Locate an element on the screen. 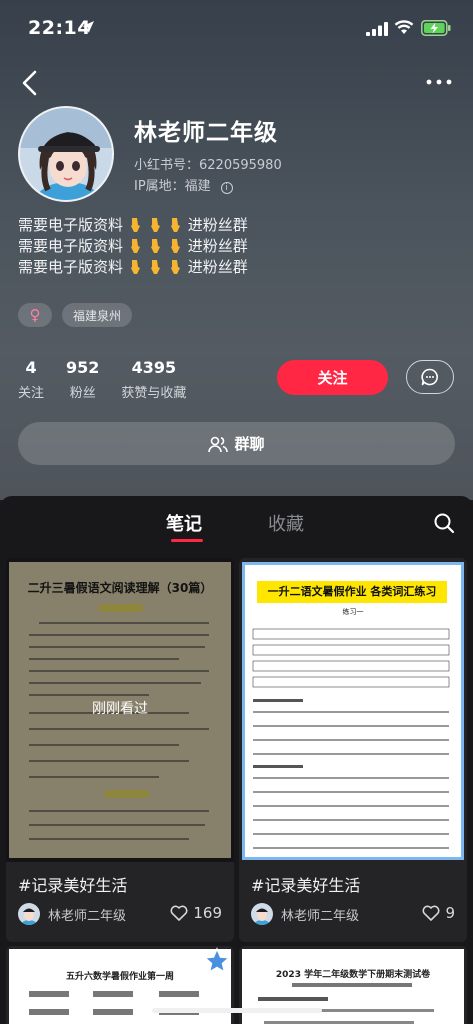 This screenshot has height=1024, width=473. content-tabs: 笔记 收藏 is located at coordinates (236, 525).